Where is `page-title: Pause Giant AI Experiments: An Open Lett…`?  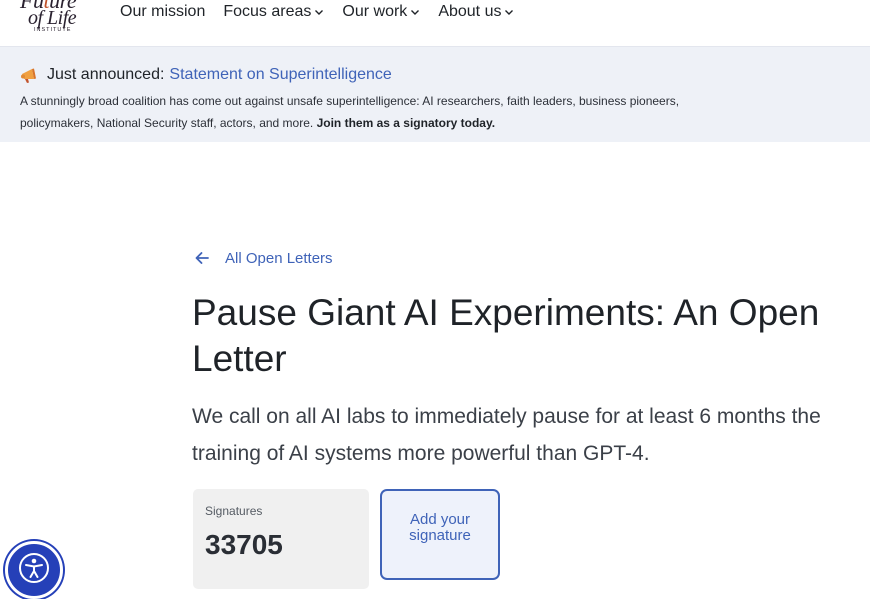
page-title: Pause Giant AI Experiments: An Open Lett… is located at coordinates (506, 335).